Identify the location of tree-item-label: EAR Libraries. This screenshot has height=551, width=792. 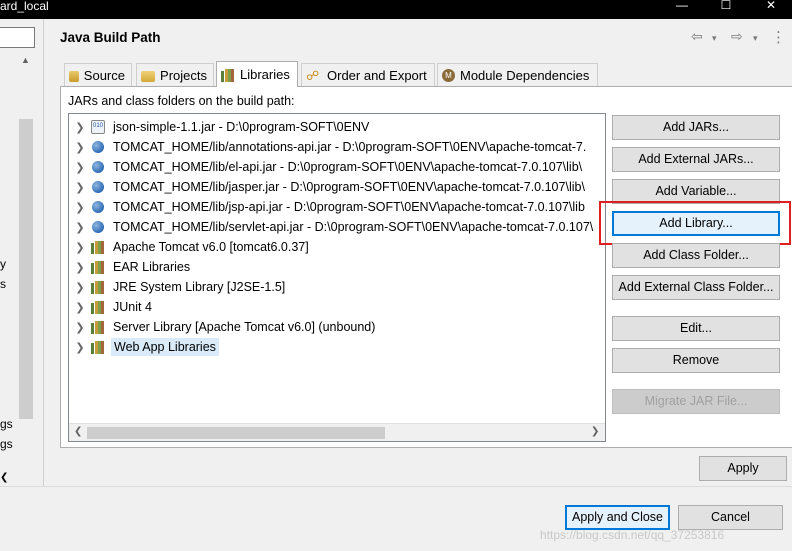
(152, 267).